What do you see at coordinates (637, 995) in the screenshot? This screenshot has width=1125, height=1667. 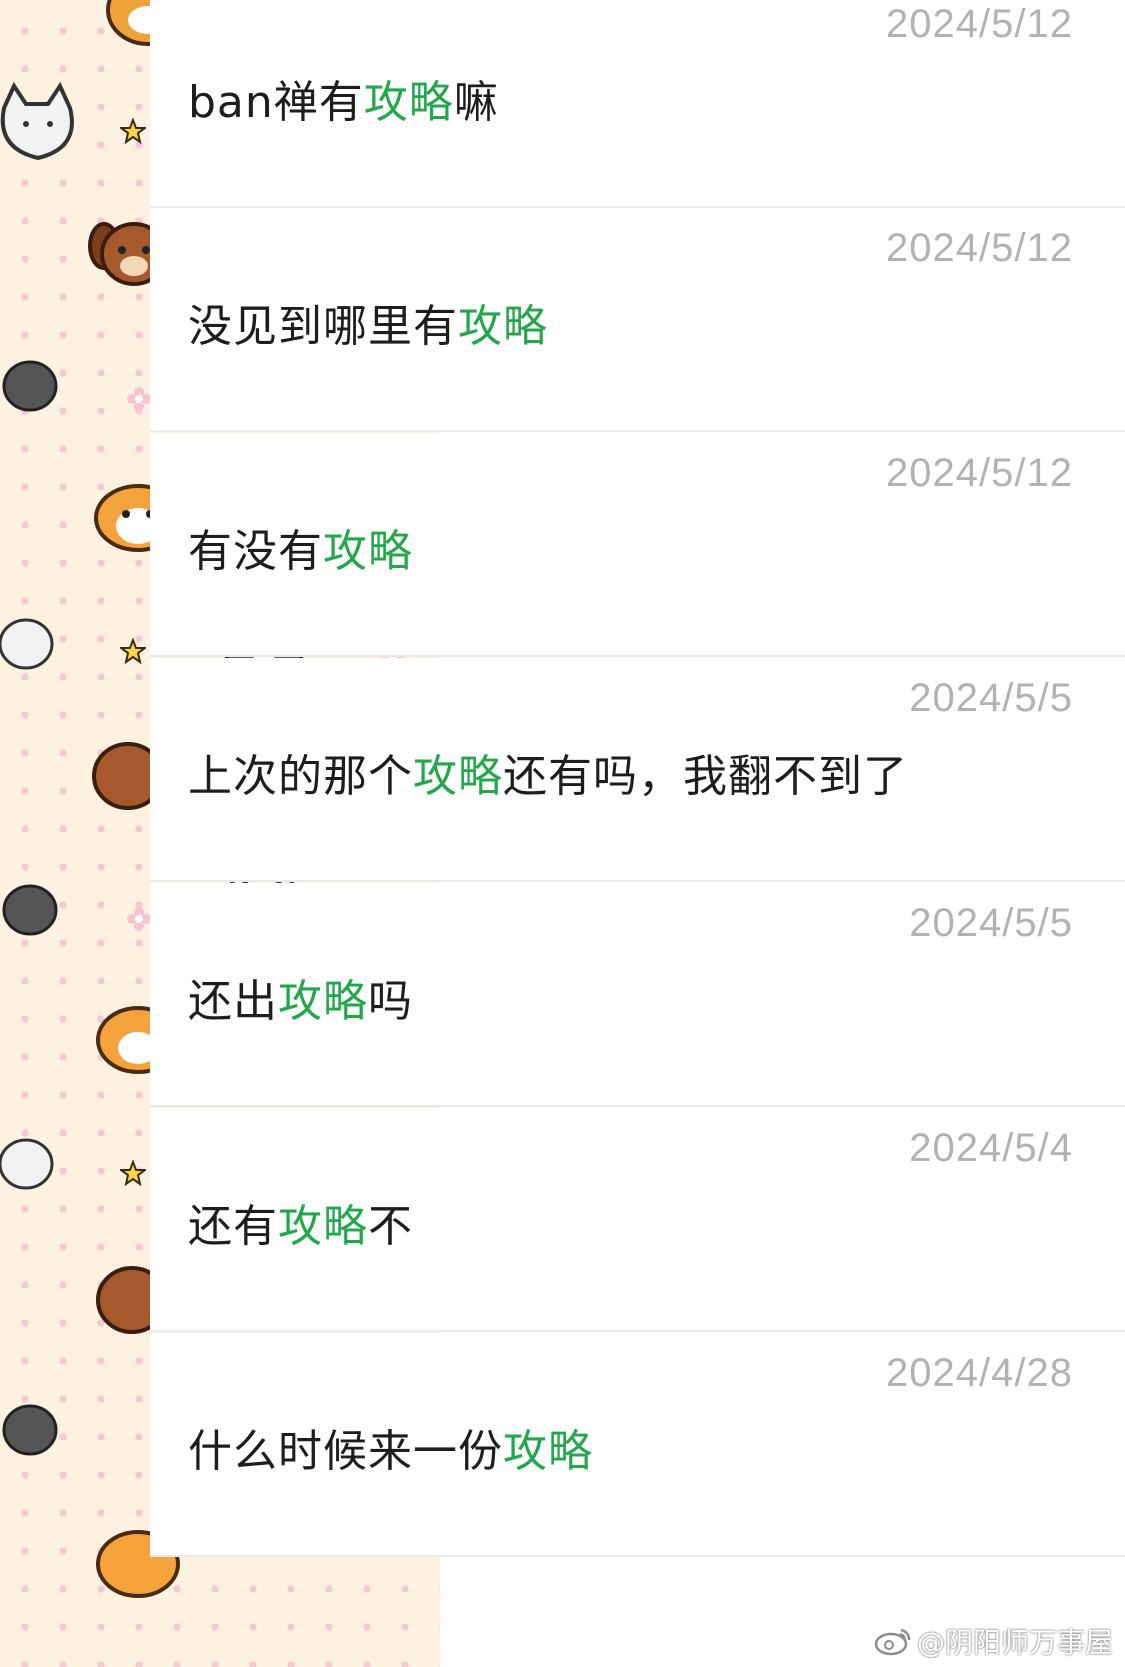 I see `list-item: 2024/5/5 还出攻略吗` at bounding box center [637, 995].